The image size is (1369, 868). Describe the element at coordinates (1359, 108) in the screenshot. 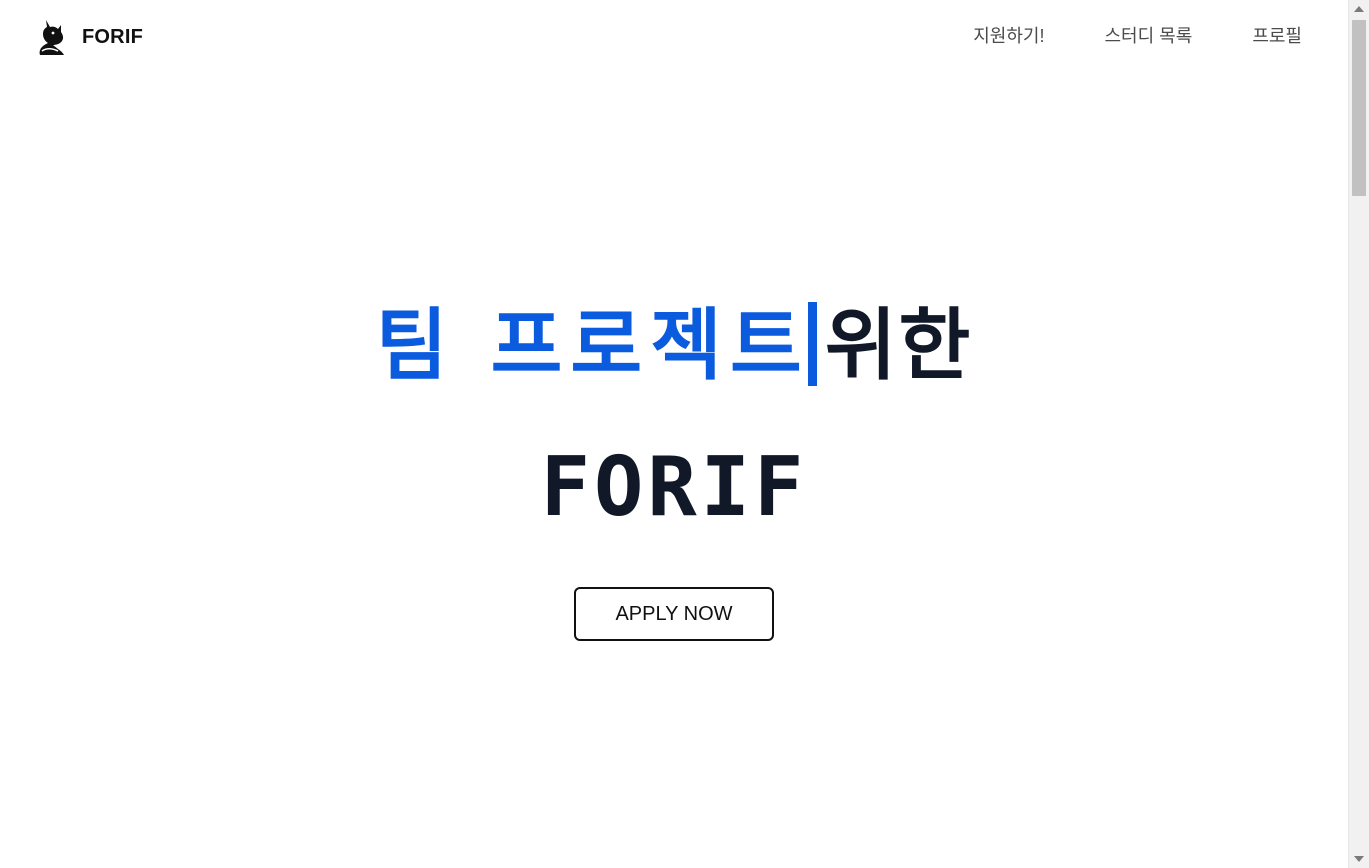

I see `scrollbar-thumb` at that location.